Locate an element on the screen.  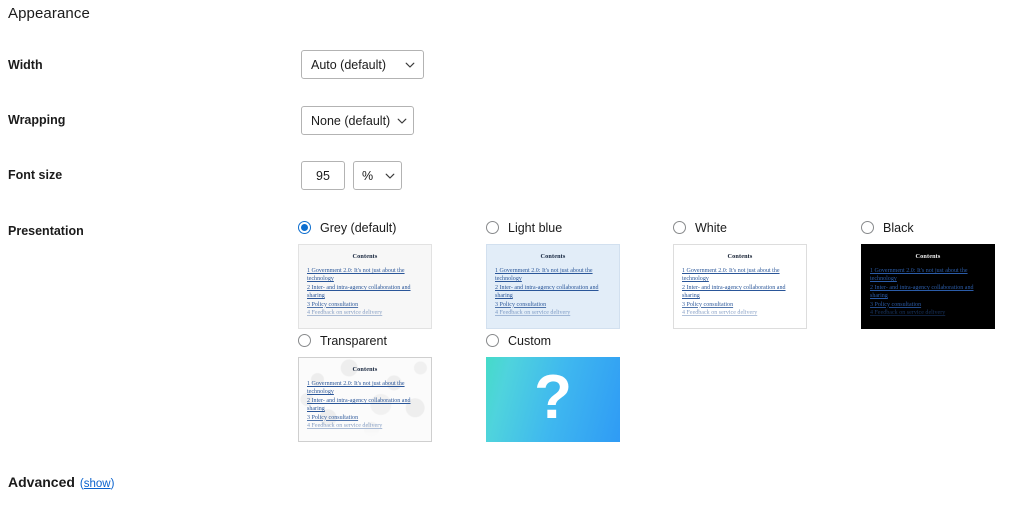
option-header: Light blue is located at coordinates (581, 227).